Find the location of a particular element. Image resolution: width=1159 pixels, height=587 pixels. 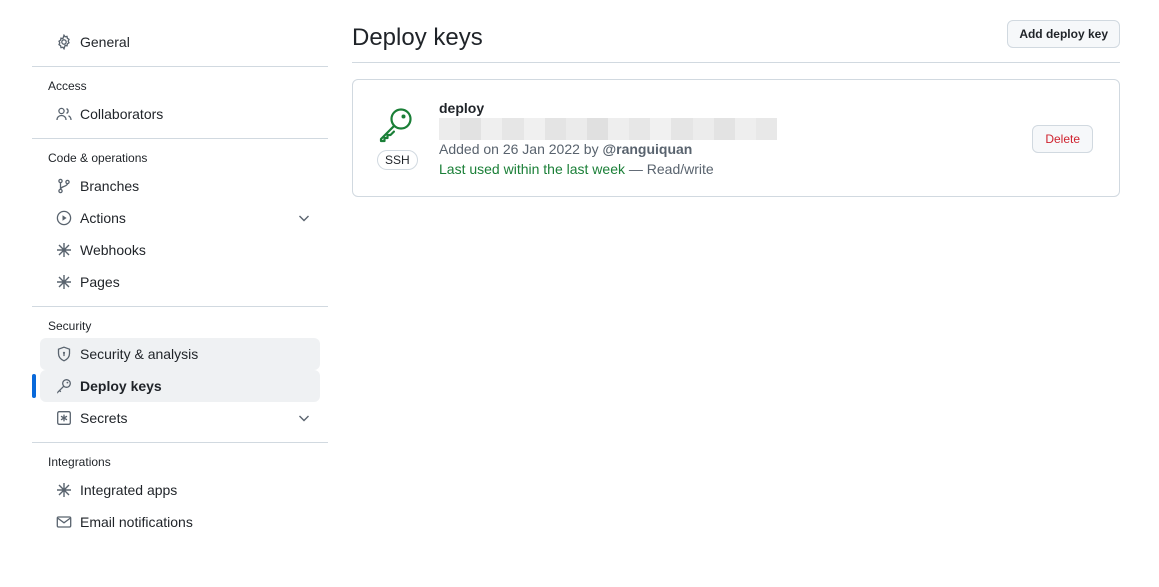

sidebar-item-secrets: Secrets is located at coordinates (180, 418).